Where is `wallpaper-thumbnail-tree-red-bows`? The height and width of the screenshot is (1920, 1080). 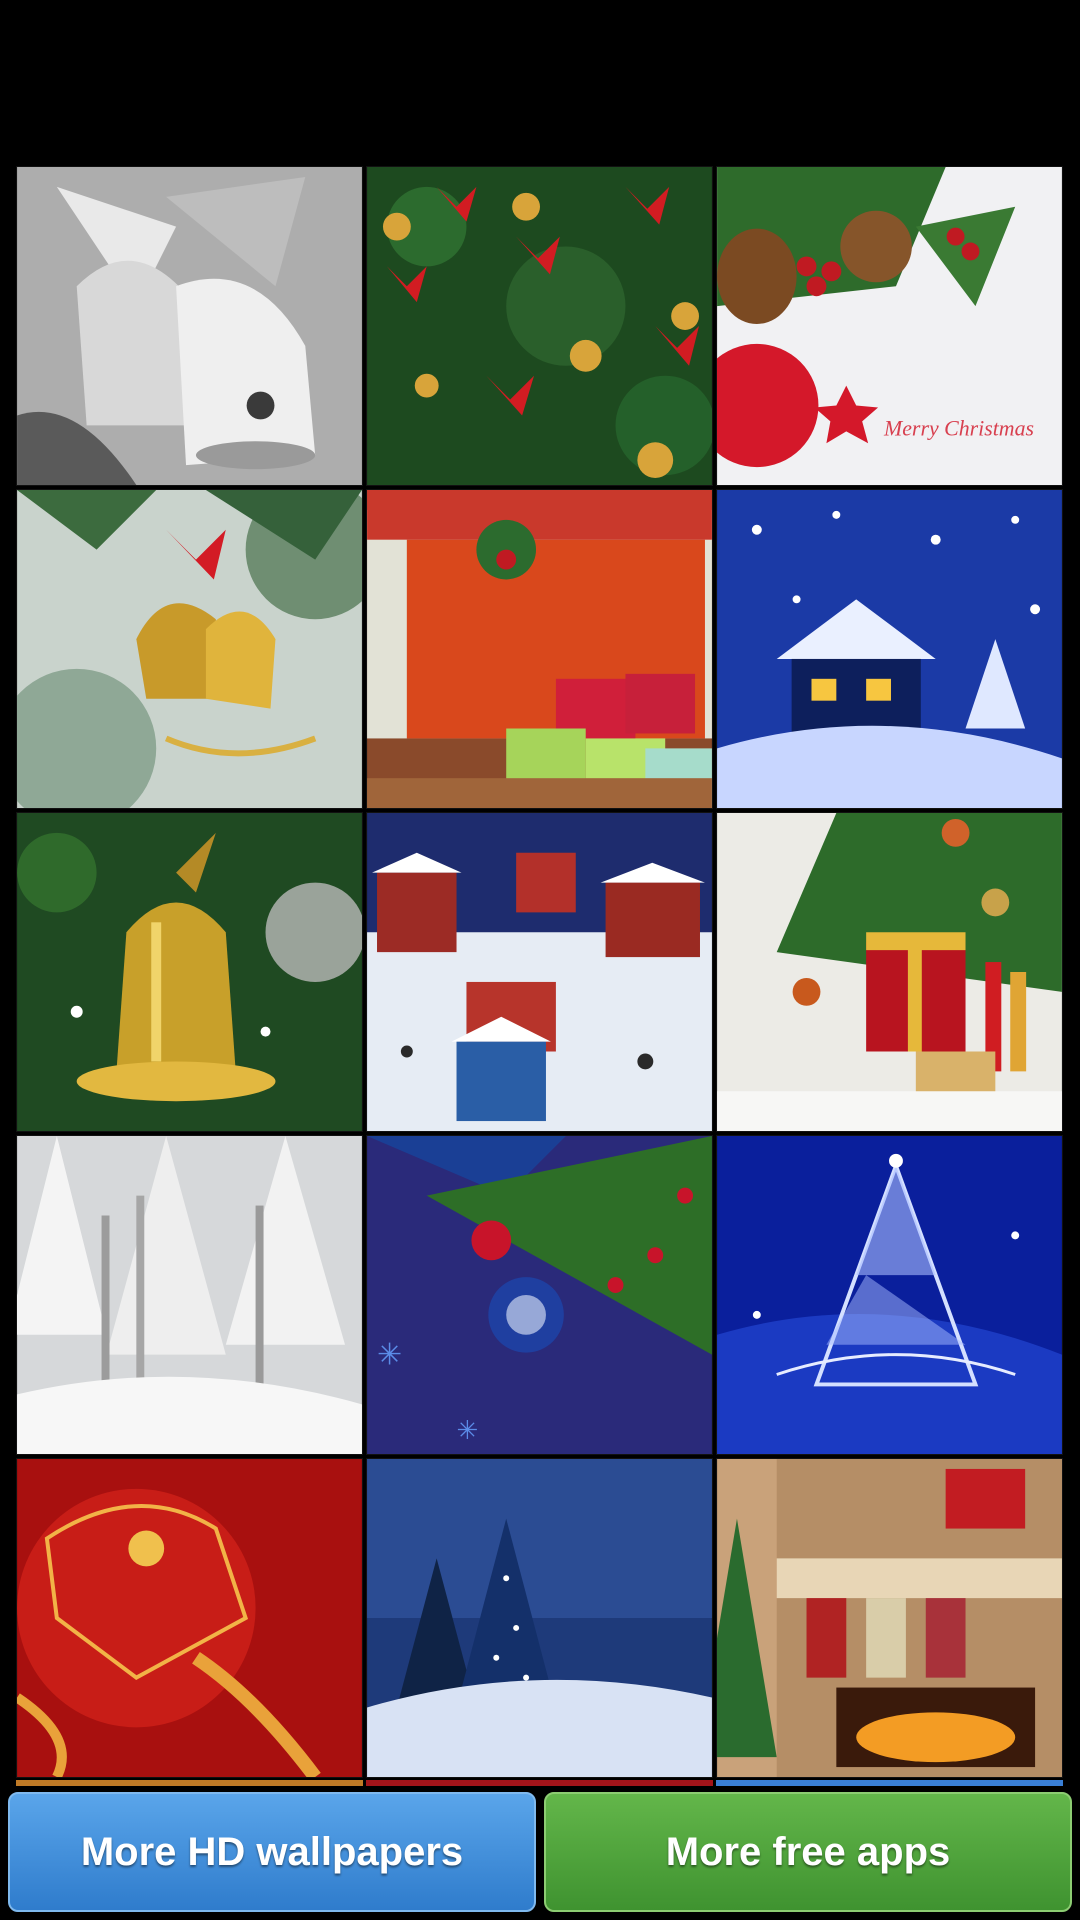
wallpaper-thumbnail-tree-red-bows is located at coordinates (539, 326).